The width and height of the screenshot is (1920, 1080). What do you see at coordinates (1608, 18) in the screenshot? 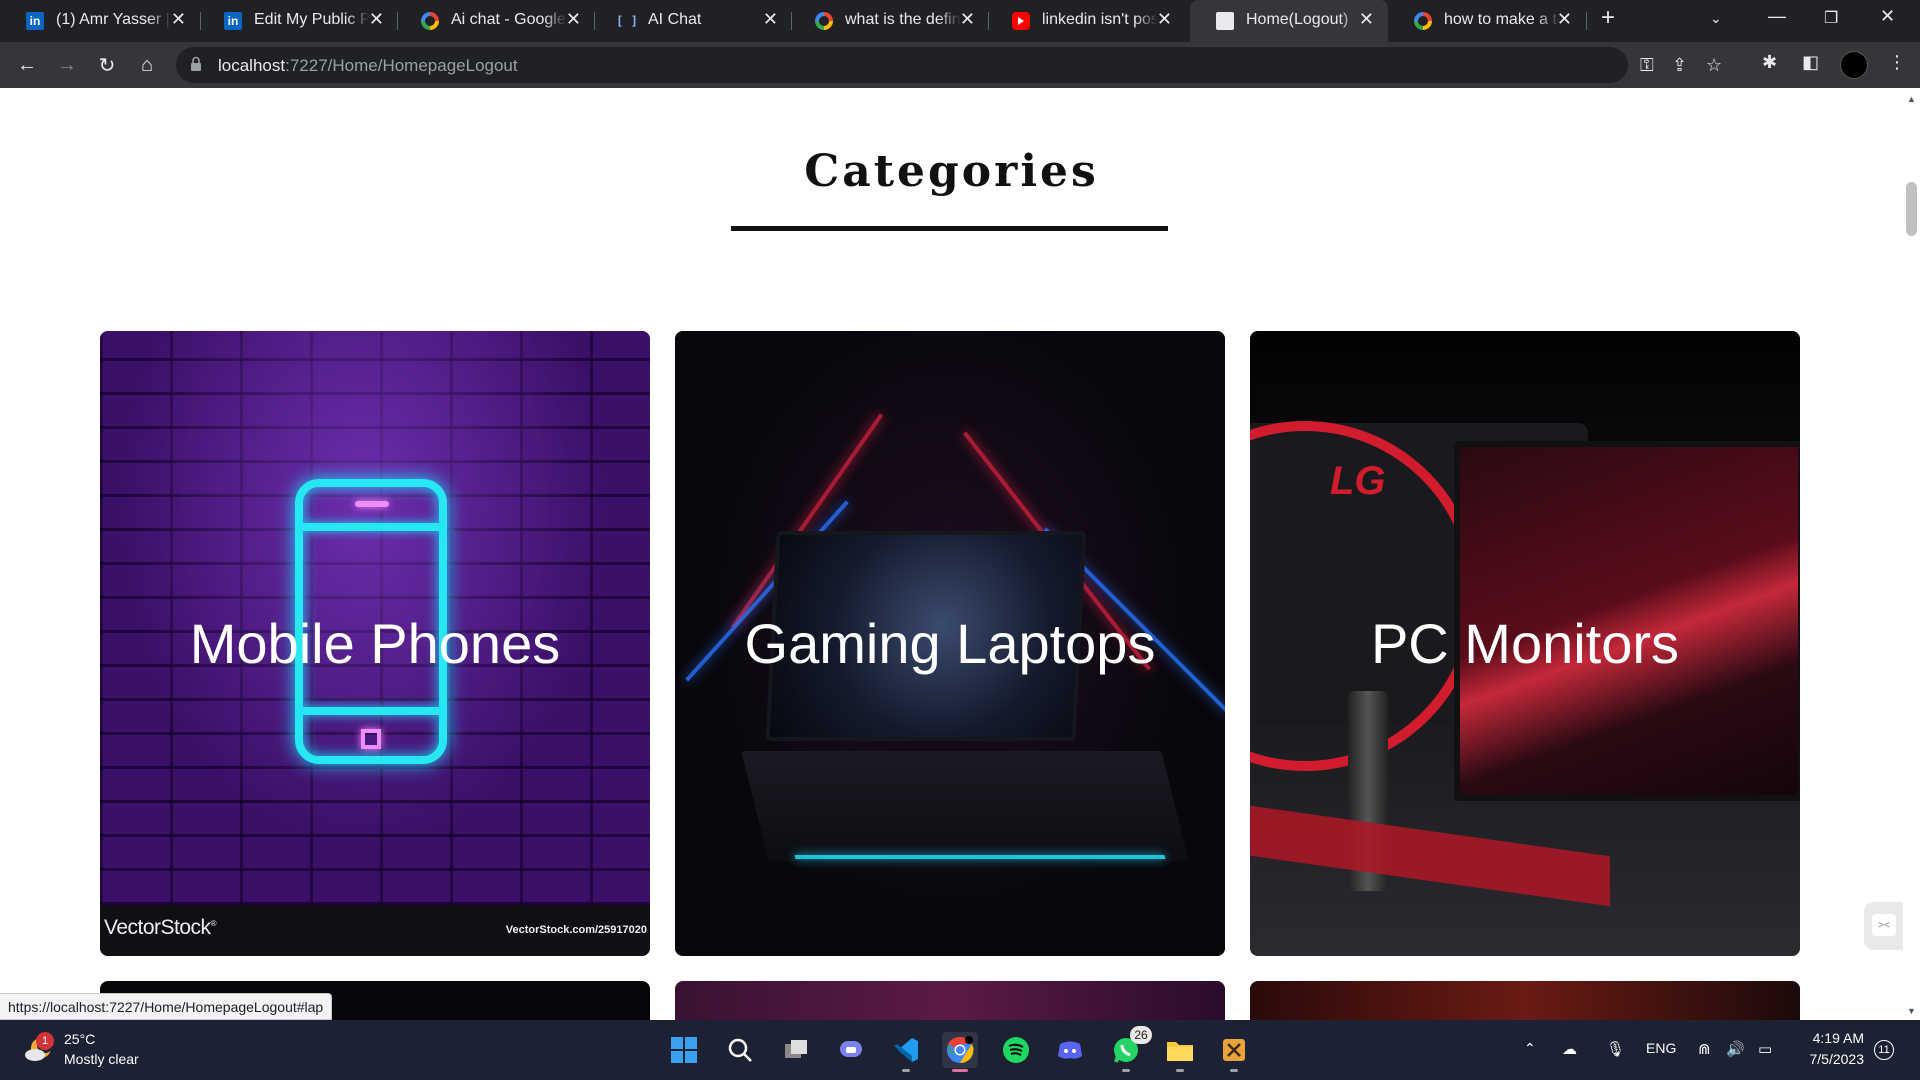
I see `new-tab-button: +` at bounding box center [1608, 18].